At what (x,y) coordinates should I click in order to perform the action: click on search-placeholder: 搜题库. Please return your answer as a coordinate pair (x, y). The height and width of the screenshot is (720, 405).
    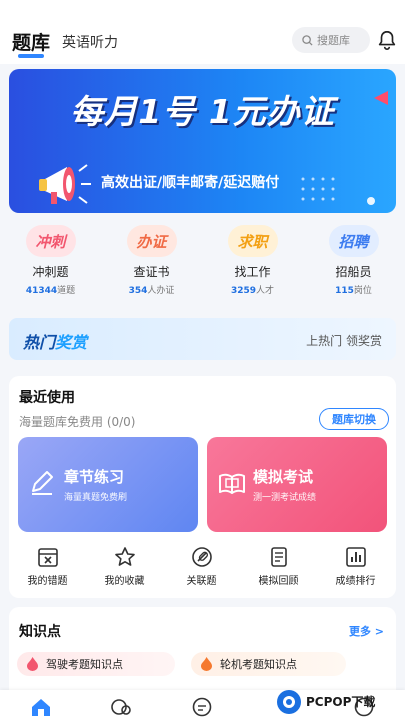
    Looking at the image, I should click on (333, 40).